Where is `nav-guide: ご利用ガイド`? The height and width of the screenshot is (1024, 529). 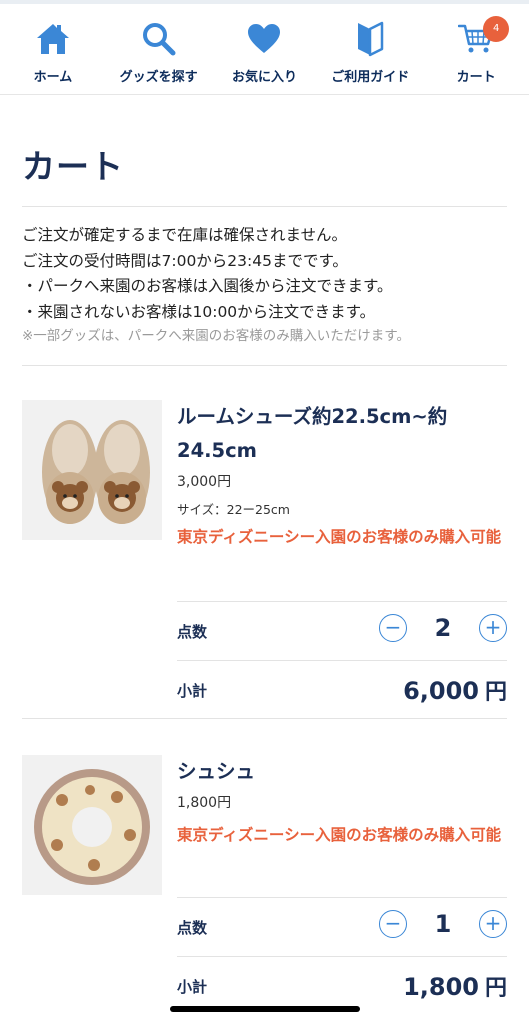 nav-guide: ご利用ガイド is located at coordinates (370, 49).